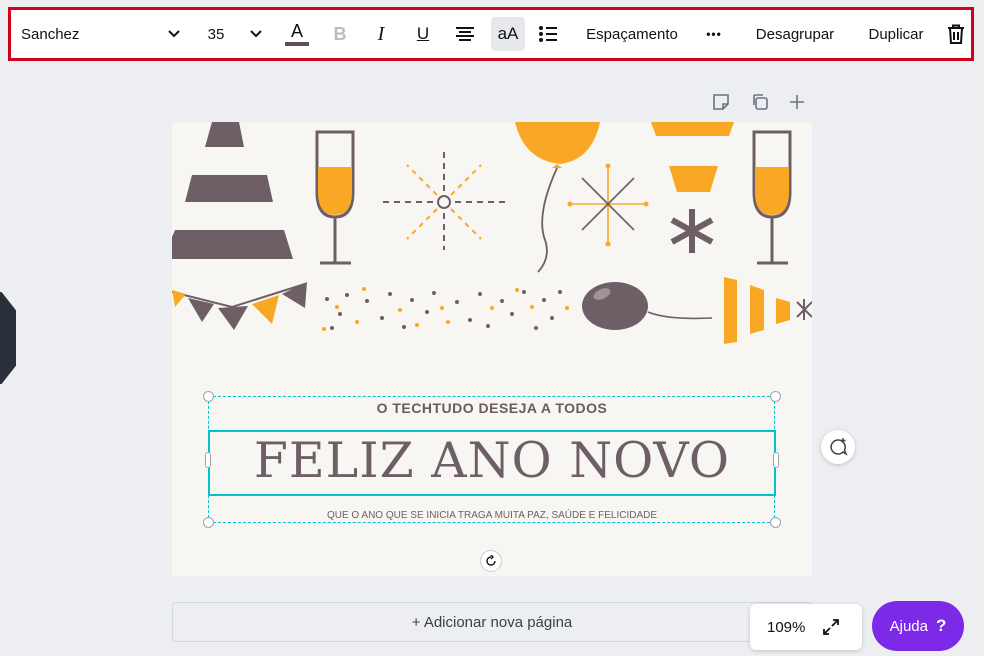 The height and width of the screenshot is (656, 984). I want to click on letter-case-button: aA, so click(508, 34).